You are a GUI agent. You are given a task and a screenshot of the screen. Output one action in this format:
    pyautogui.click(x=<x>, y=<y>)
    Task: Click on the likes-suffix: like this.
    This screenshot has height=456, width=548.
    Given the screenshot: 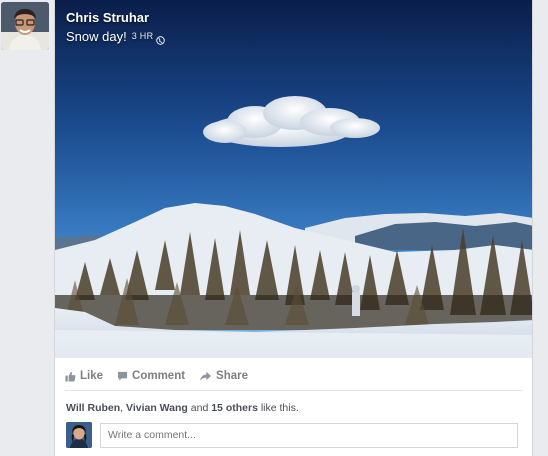 What is the action you would take?
    pyautogui.click(x=278, y=408)
    